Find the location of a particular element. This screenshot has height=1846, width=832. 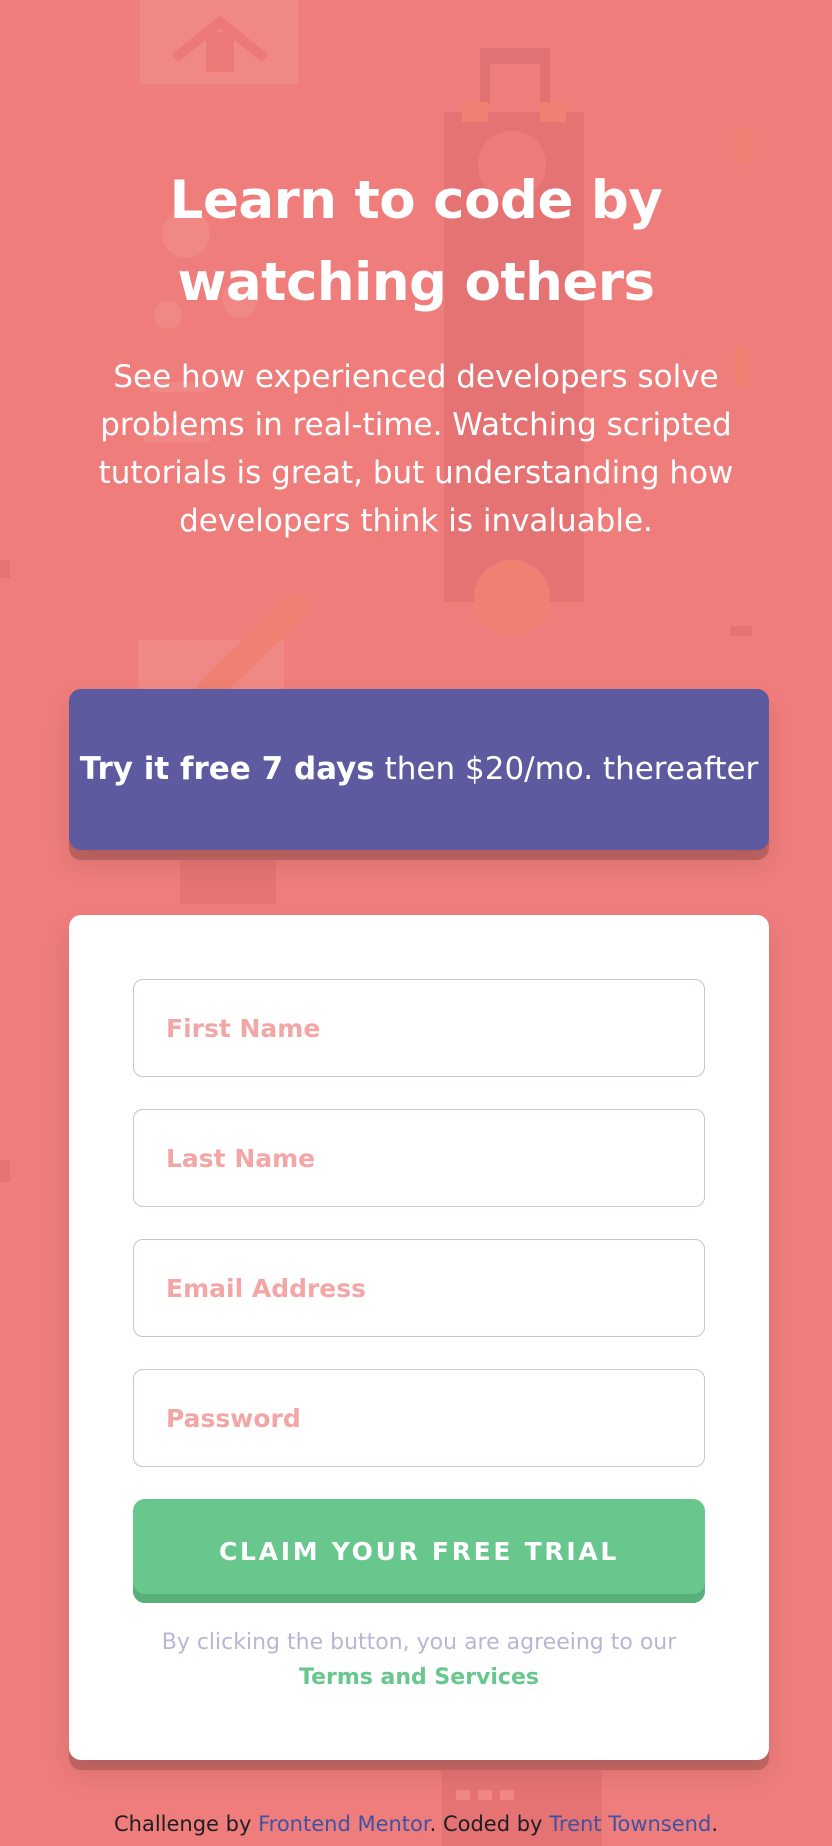

footer-suffix: . is located at coordinates (714, 1824).